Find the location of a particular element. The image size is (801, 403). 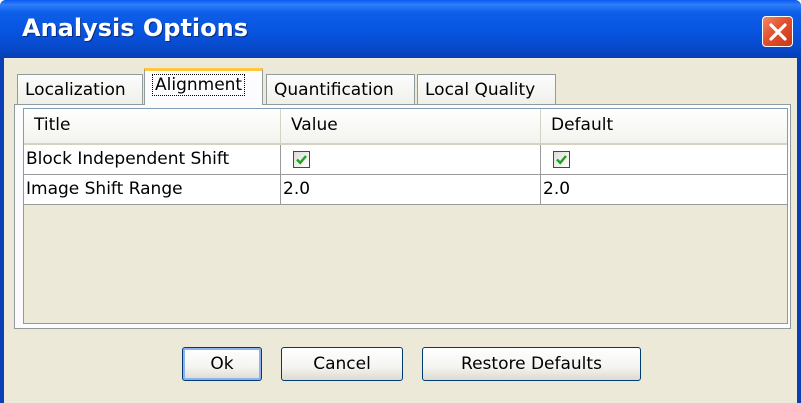

tab-local-quality: Local Quality is located at coordinates (486, 89).